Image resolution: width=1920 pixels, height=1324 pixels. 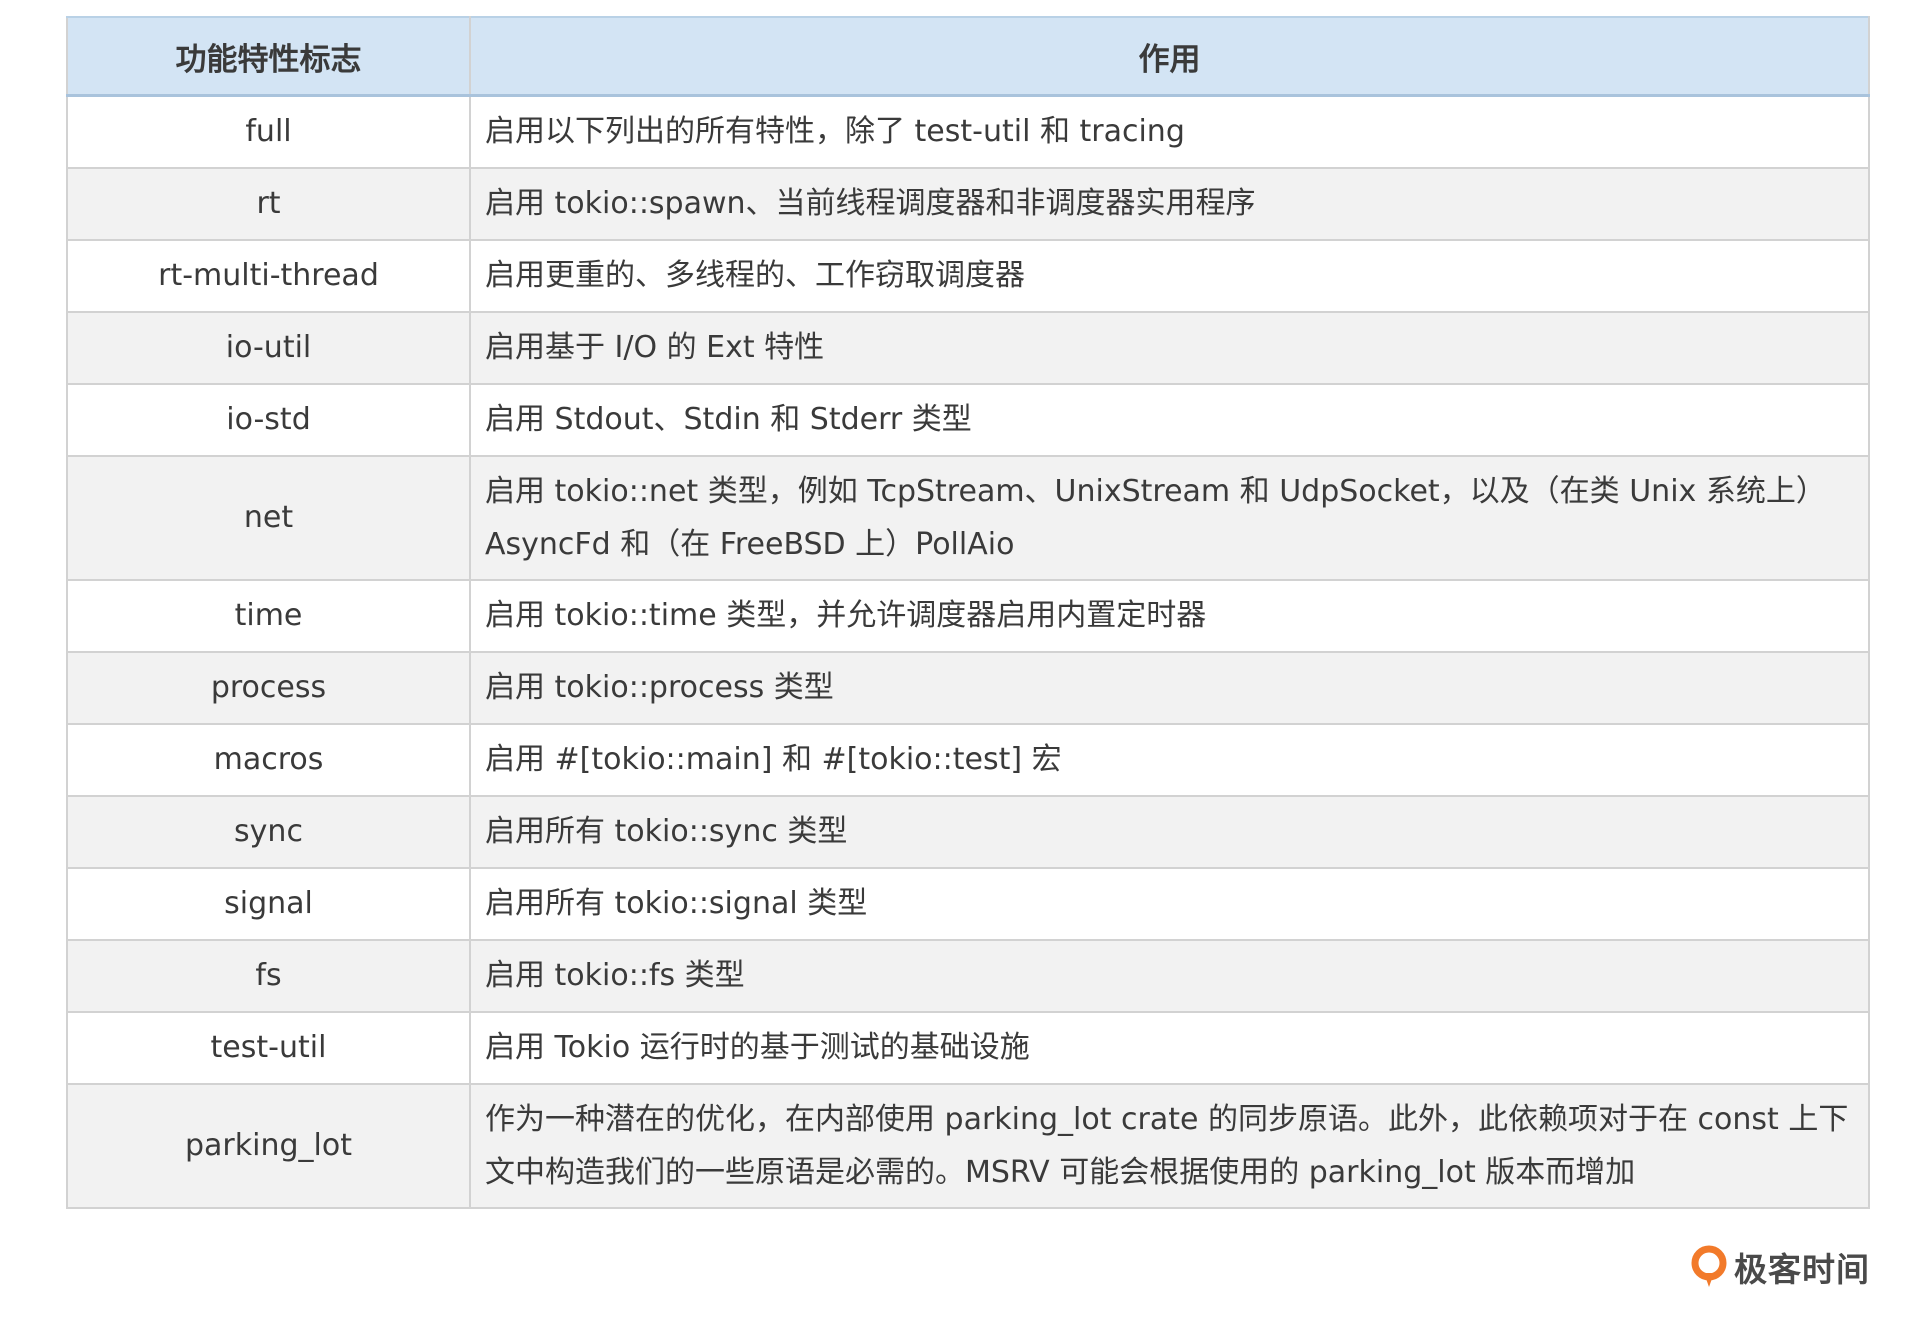 I want to click on header-purpose: 作用, so click(x=1169, y=56).